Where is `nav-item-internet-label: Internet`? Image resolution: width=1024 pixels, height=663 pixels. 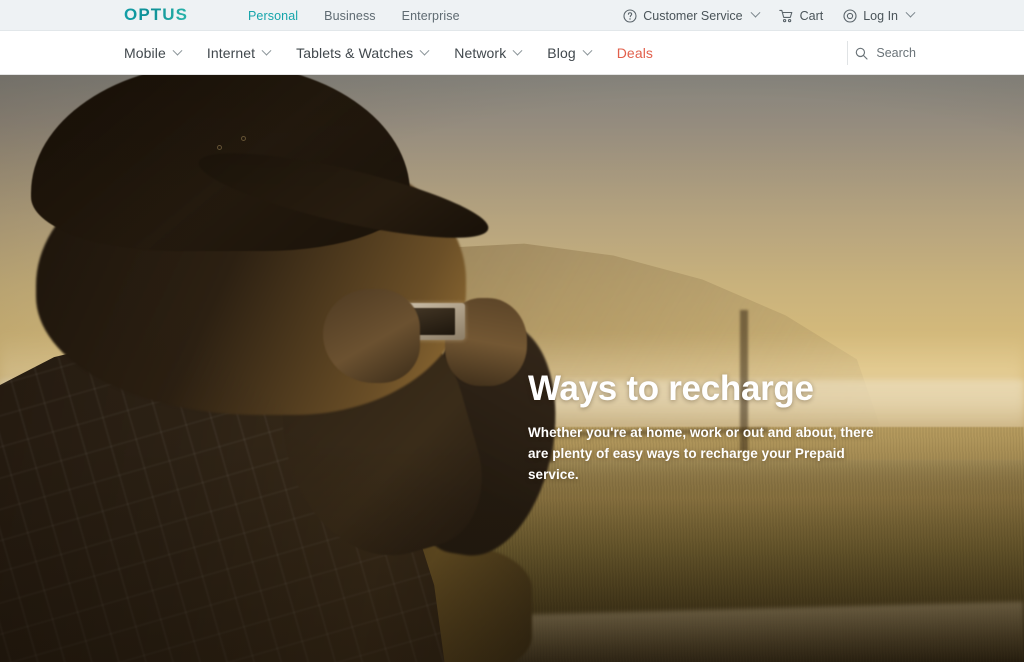 nav-item-internet-label: Internet is located at coordinates (231, 53).